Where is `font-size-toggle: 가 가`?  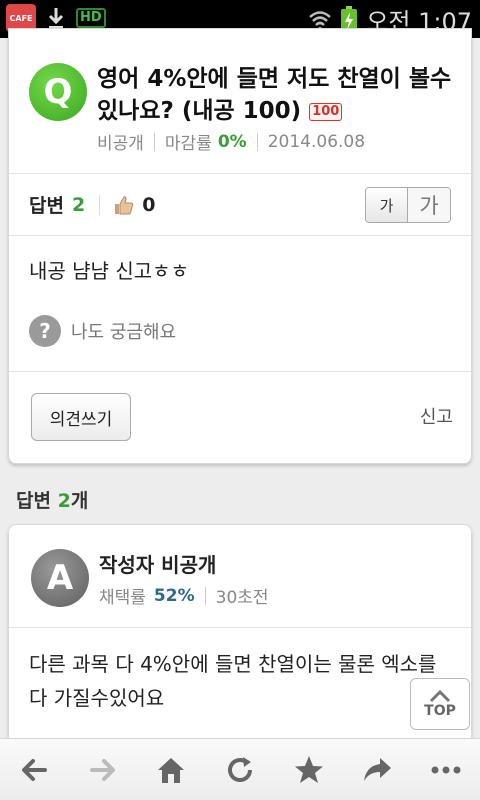 font-size-toggle: 가 가 is located at coordinates (408, 205).